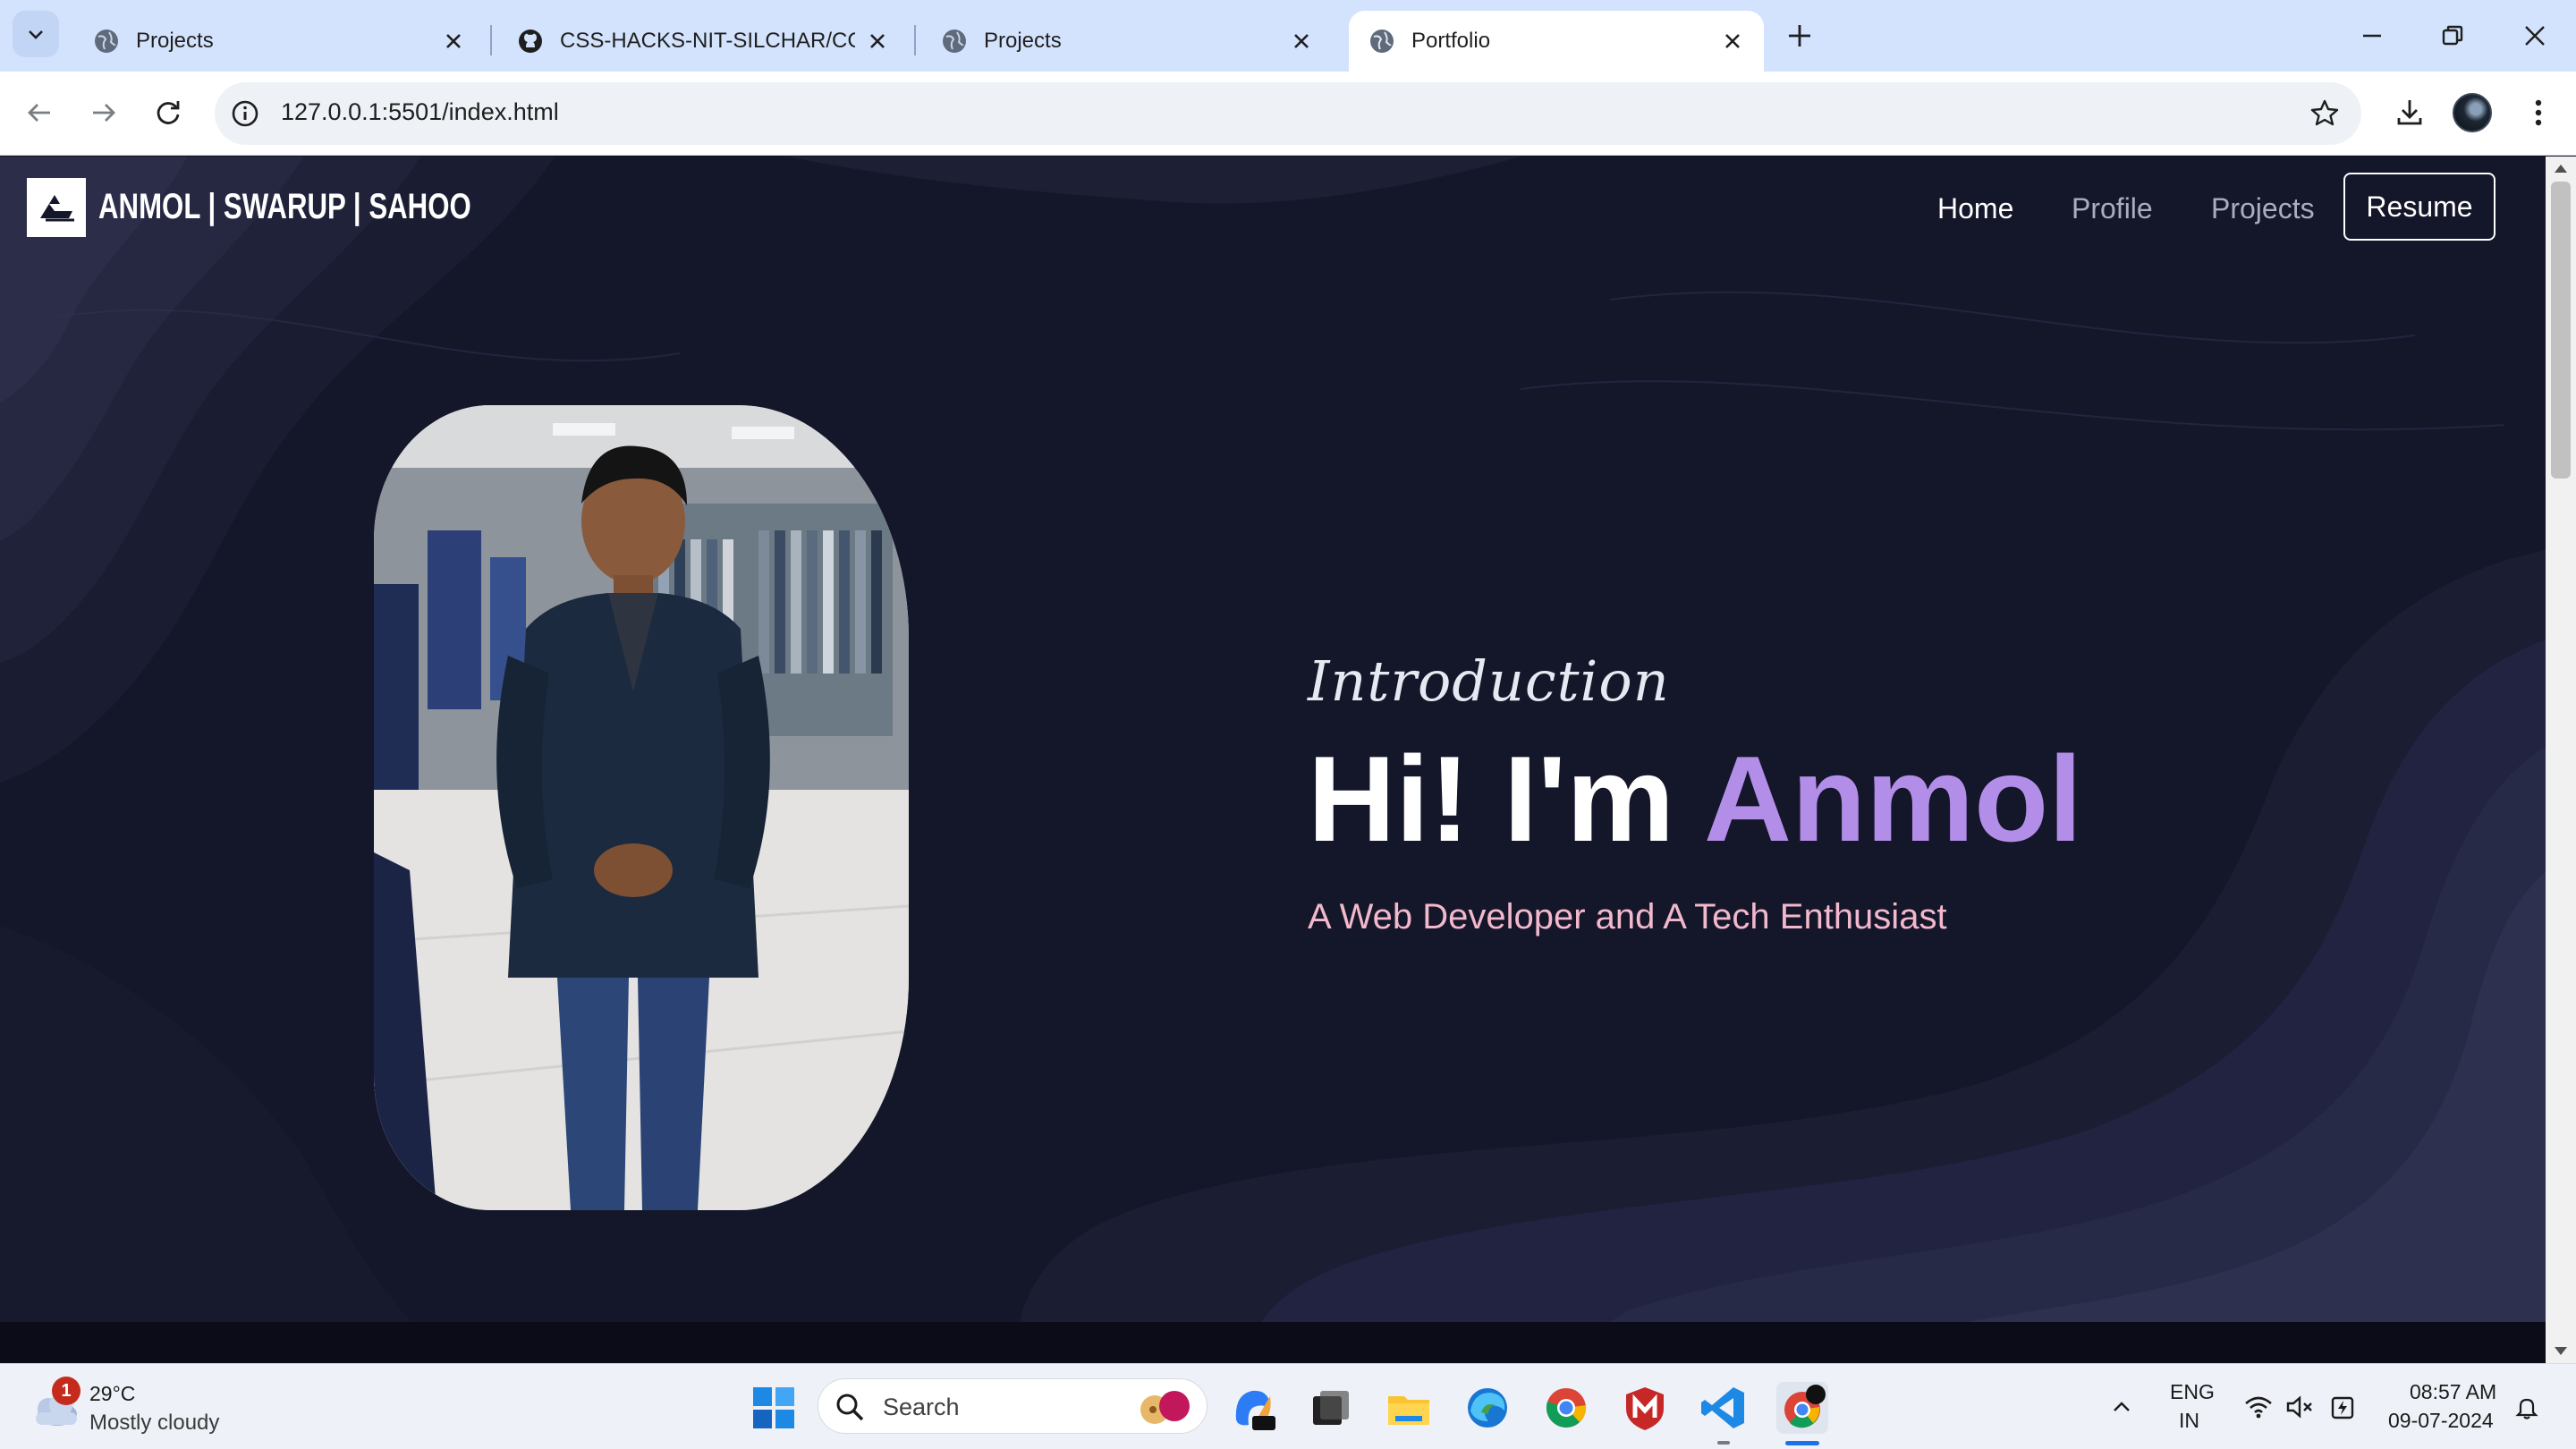 The width and height of the screenshot is (2576, 1449). I want to click on task-view-icon, so click(1330, 1408).